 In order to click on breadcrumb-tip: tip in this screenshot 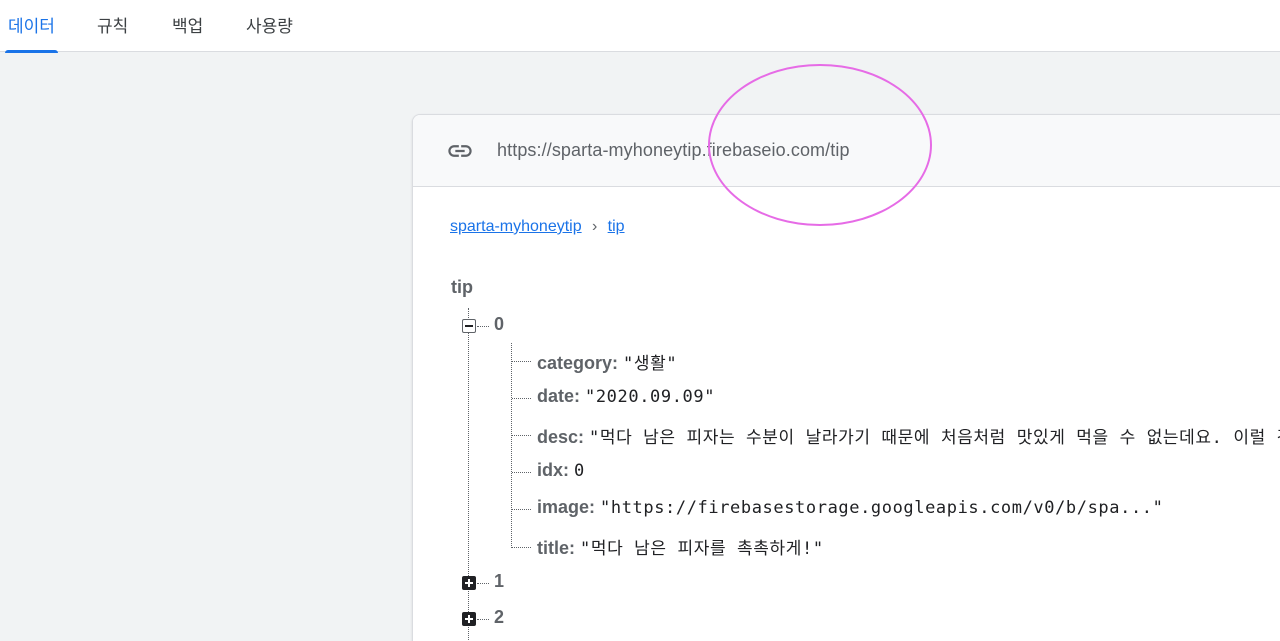, I will do `click(616, 226)`.